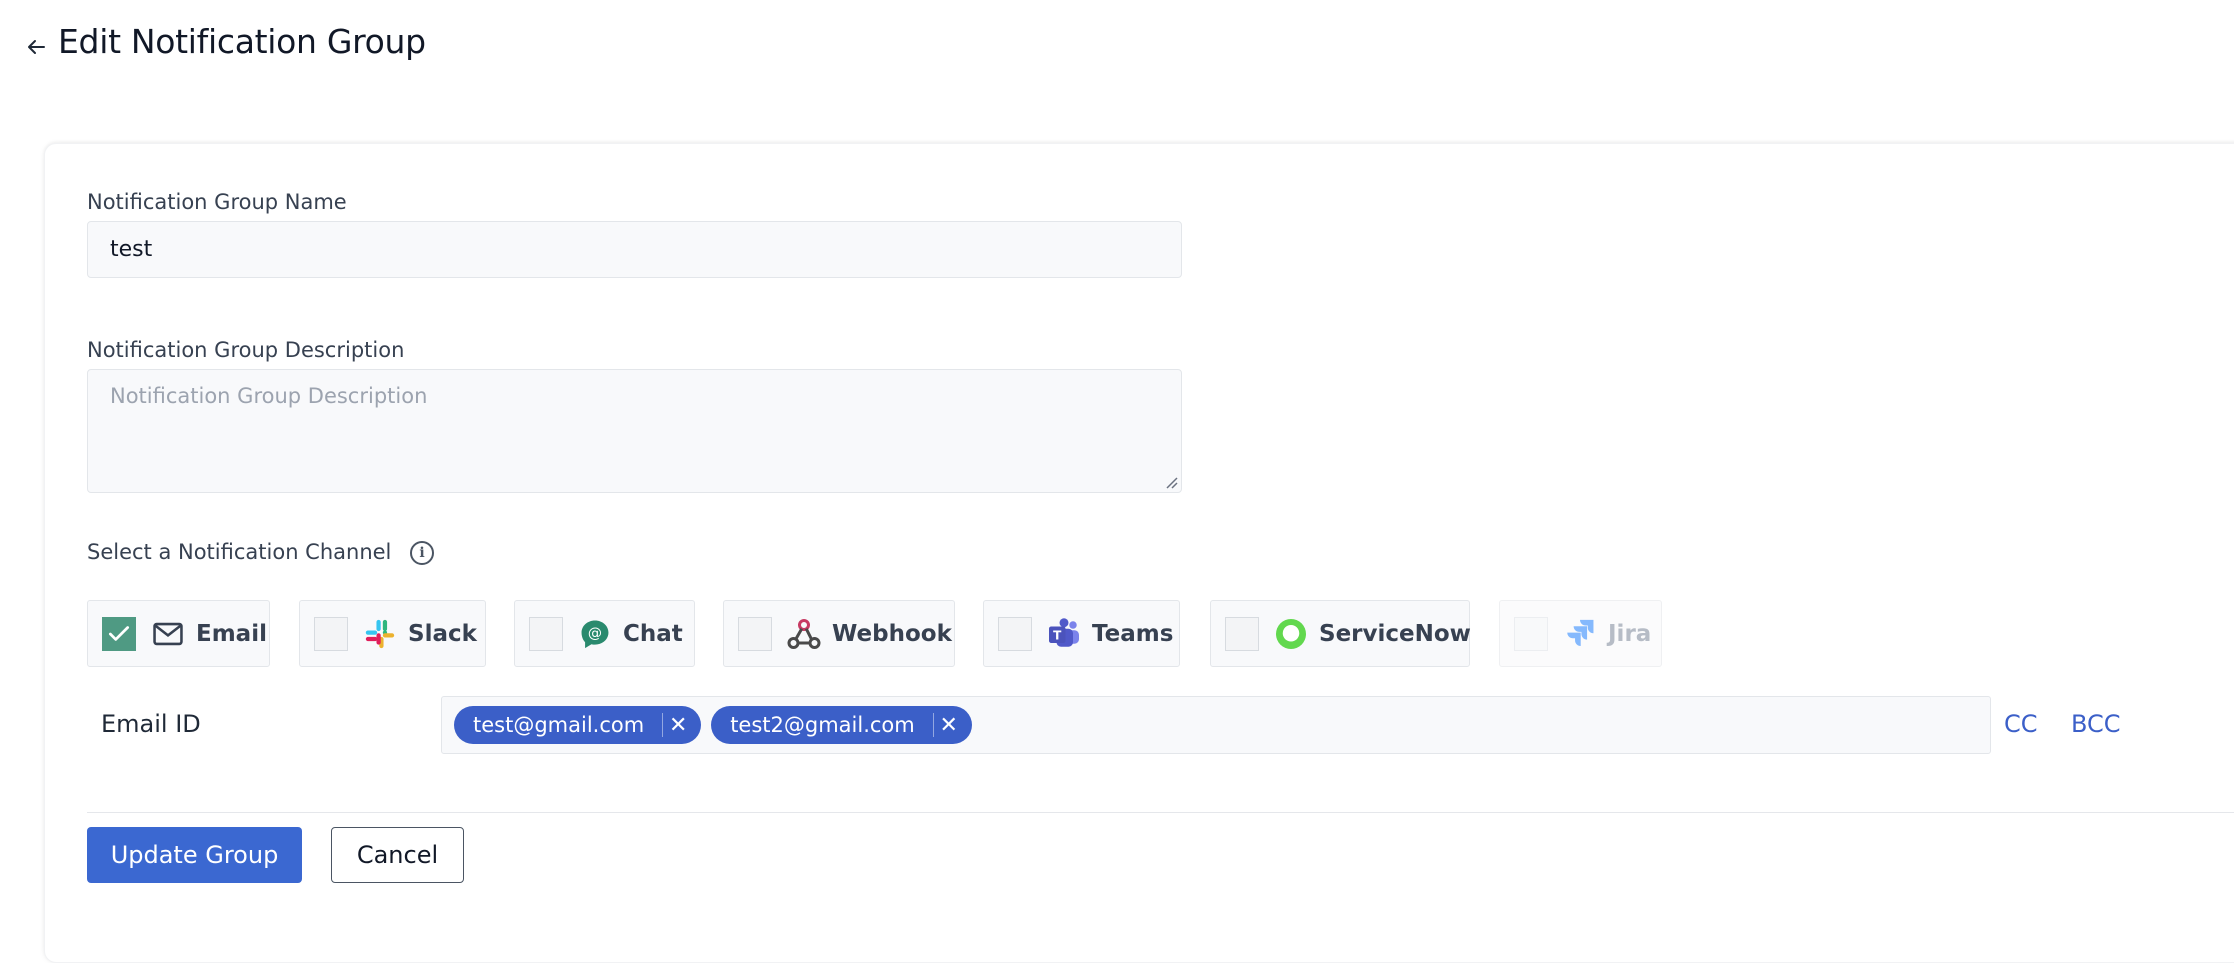 Image resolution: width=2234 pixels, height=963 pixels. What do you see at coordinates (231, 633) in the screenshot?
I see `channel-label: Email` at bounding box center [231, 633].